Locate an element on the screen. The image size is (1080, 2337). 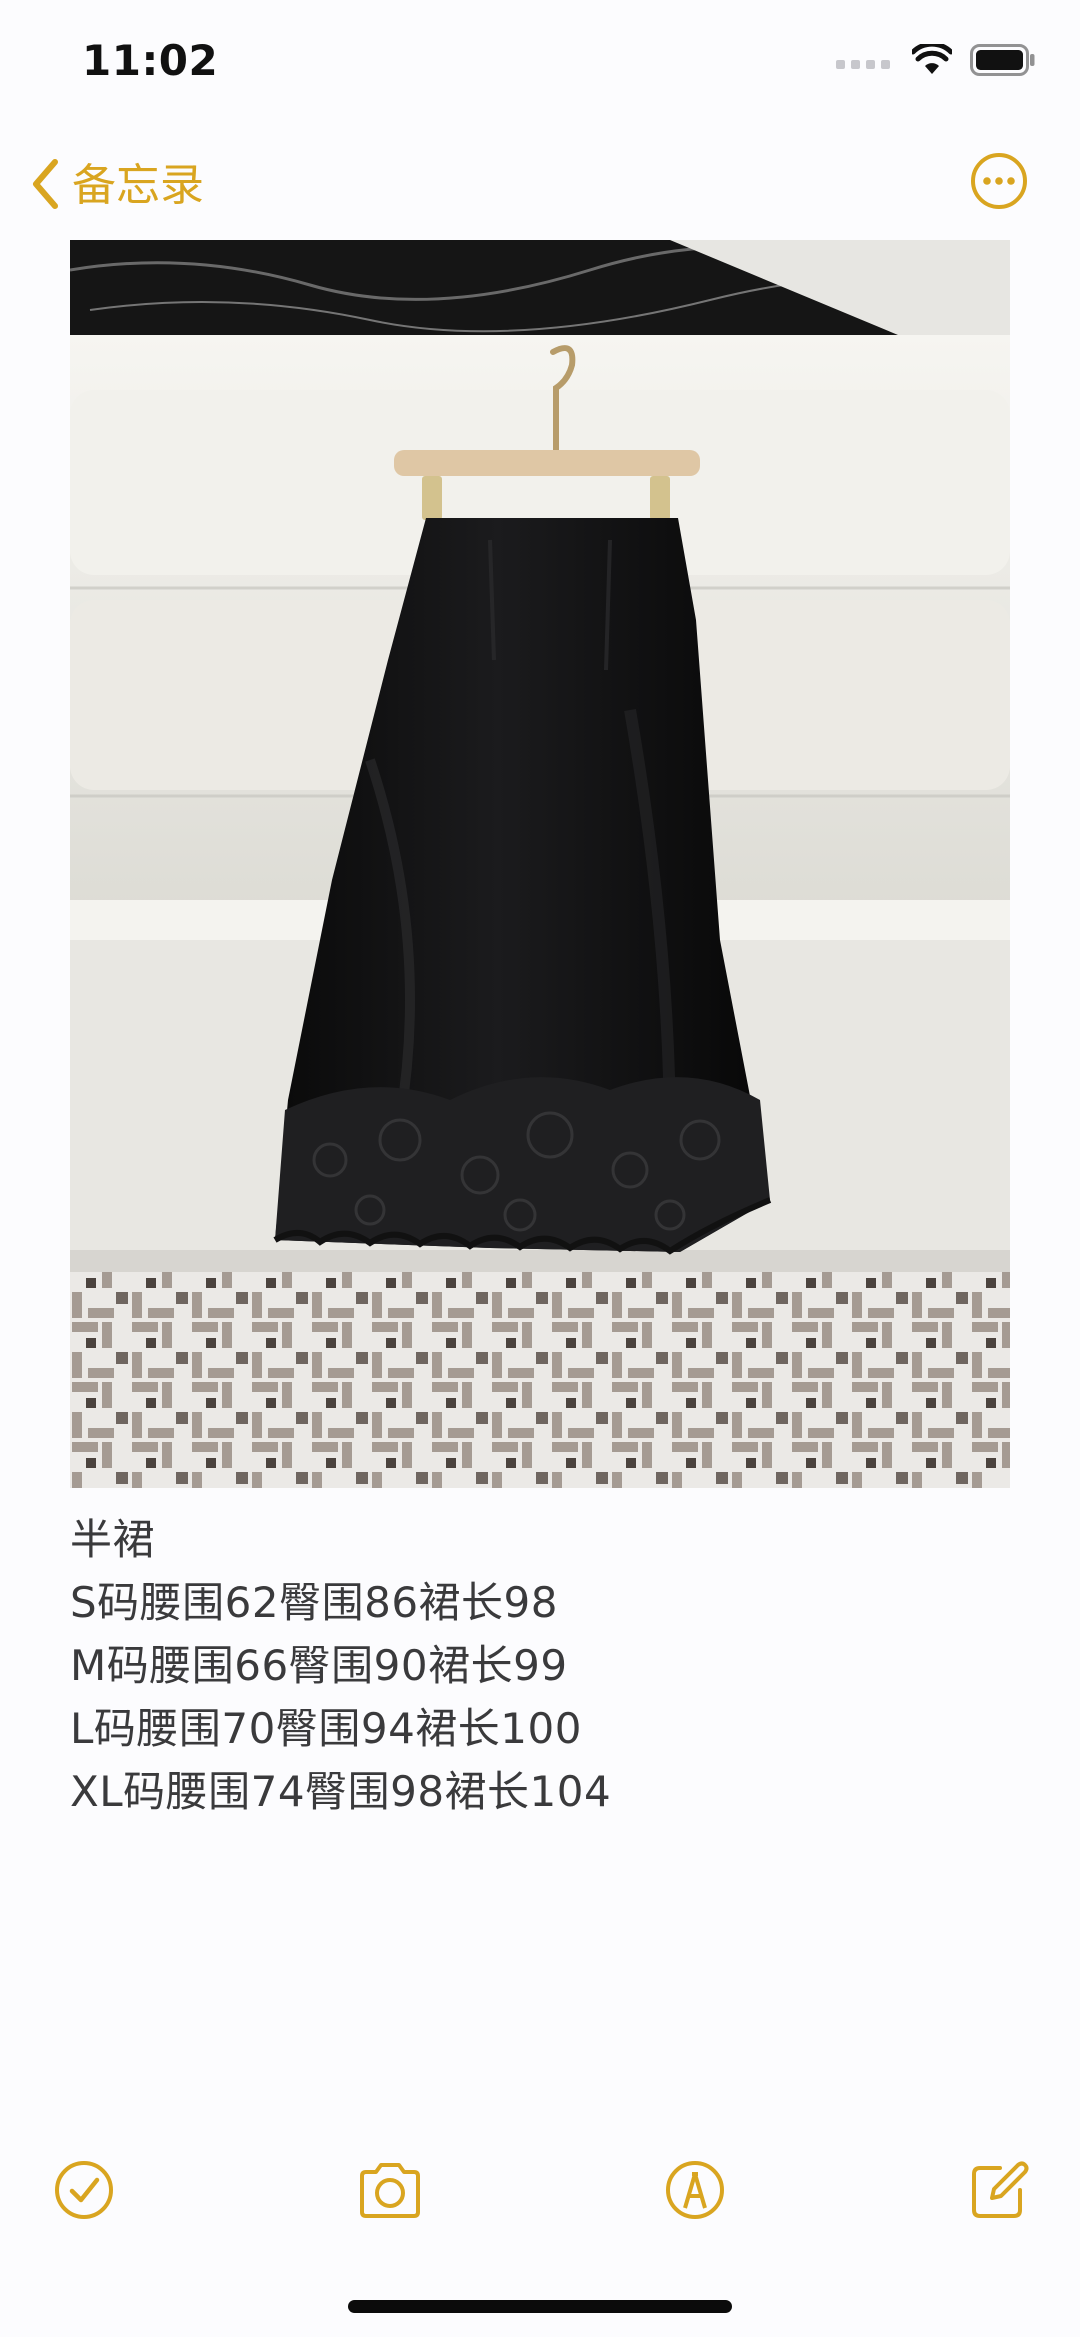
note-line-size-m: M码腰围66臀围90裙长99 is located at coordinates (319, 1665).